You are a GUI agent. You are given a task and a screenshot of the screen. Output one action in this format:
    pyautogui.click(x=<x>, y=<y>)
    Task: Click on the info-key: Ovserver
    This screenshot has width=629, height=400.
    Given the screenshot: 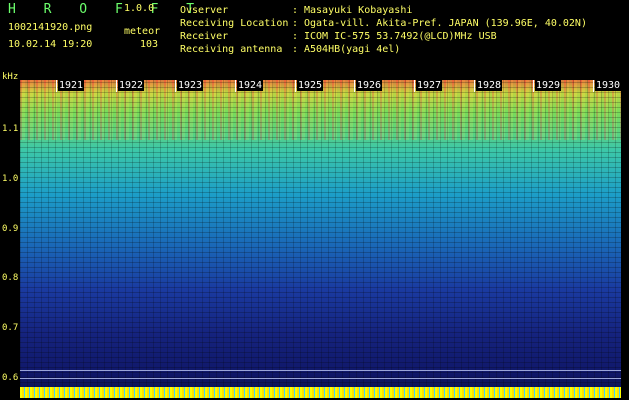 What is the action you would take?
    pyautogui.click(x=204, y=10)
    